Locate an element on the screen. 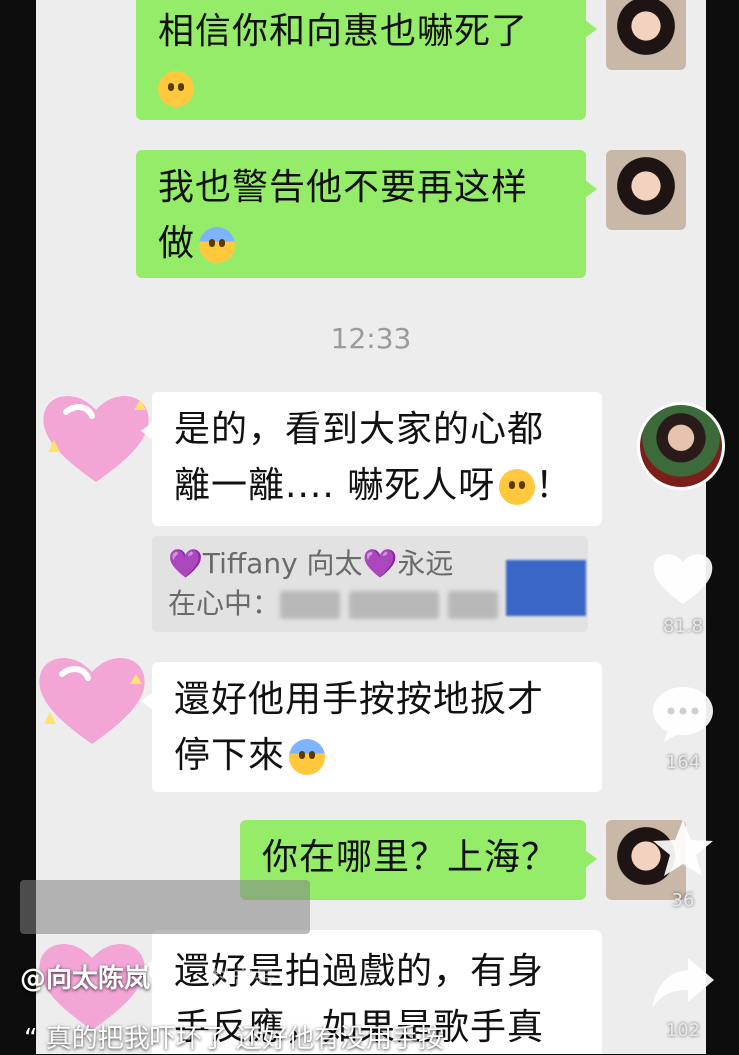 Image resolution: width=739 pixels, height=1055 pixels. message-text-line: 停下來 is located at coordinates (230, 755).